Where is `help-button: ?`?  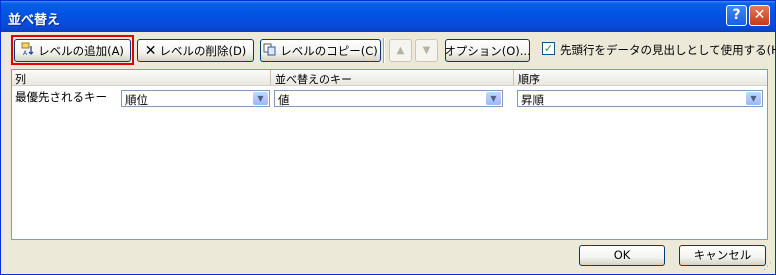
help-button: ? is located at coordinates (736, 15).